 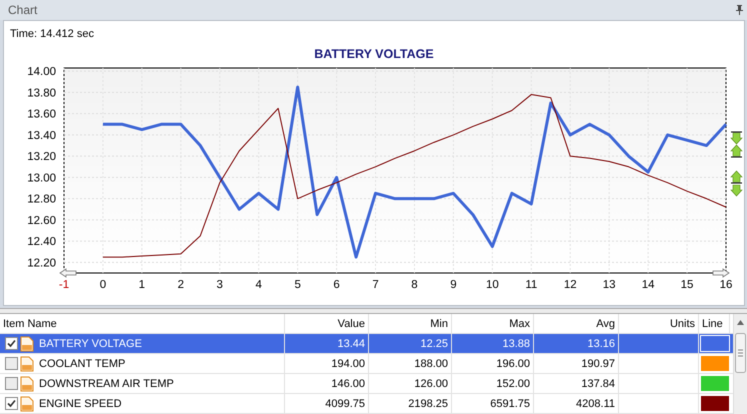 What do you see at coordinates (142, 284) in the screenshot?
I see `x-tick-label: 1` at bounding box center [142, 284].